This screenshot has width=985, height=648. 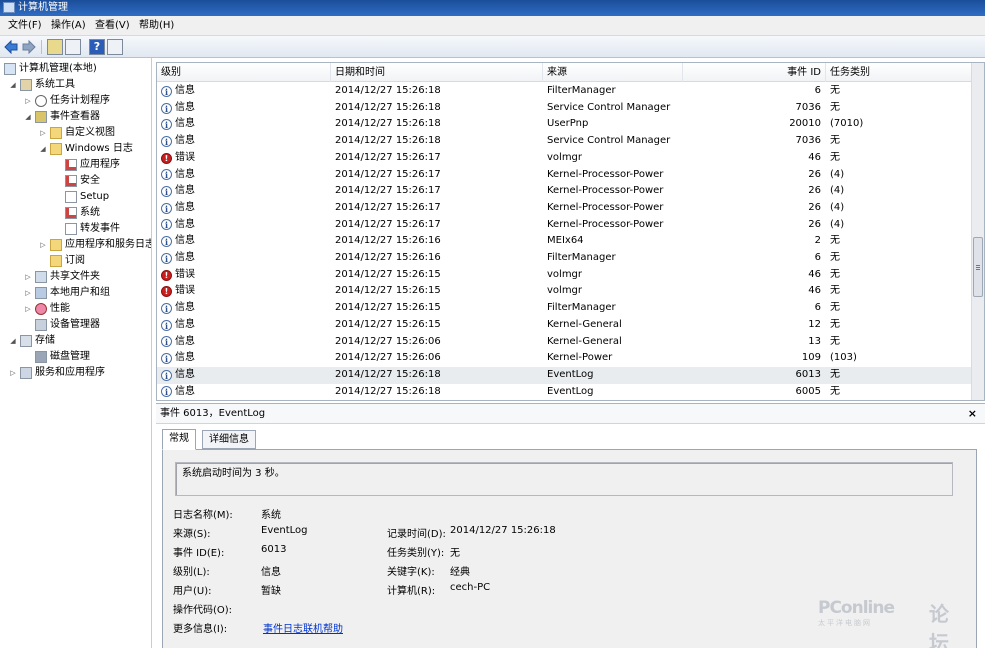 What do you see at coordinates (284, 530) in the screenshot?
I see `source-value: EventLog` at bounding box center [284, 530].